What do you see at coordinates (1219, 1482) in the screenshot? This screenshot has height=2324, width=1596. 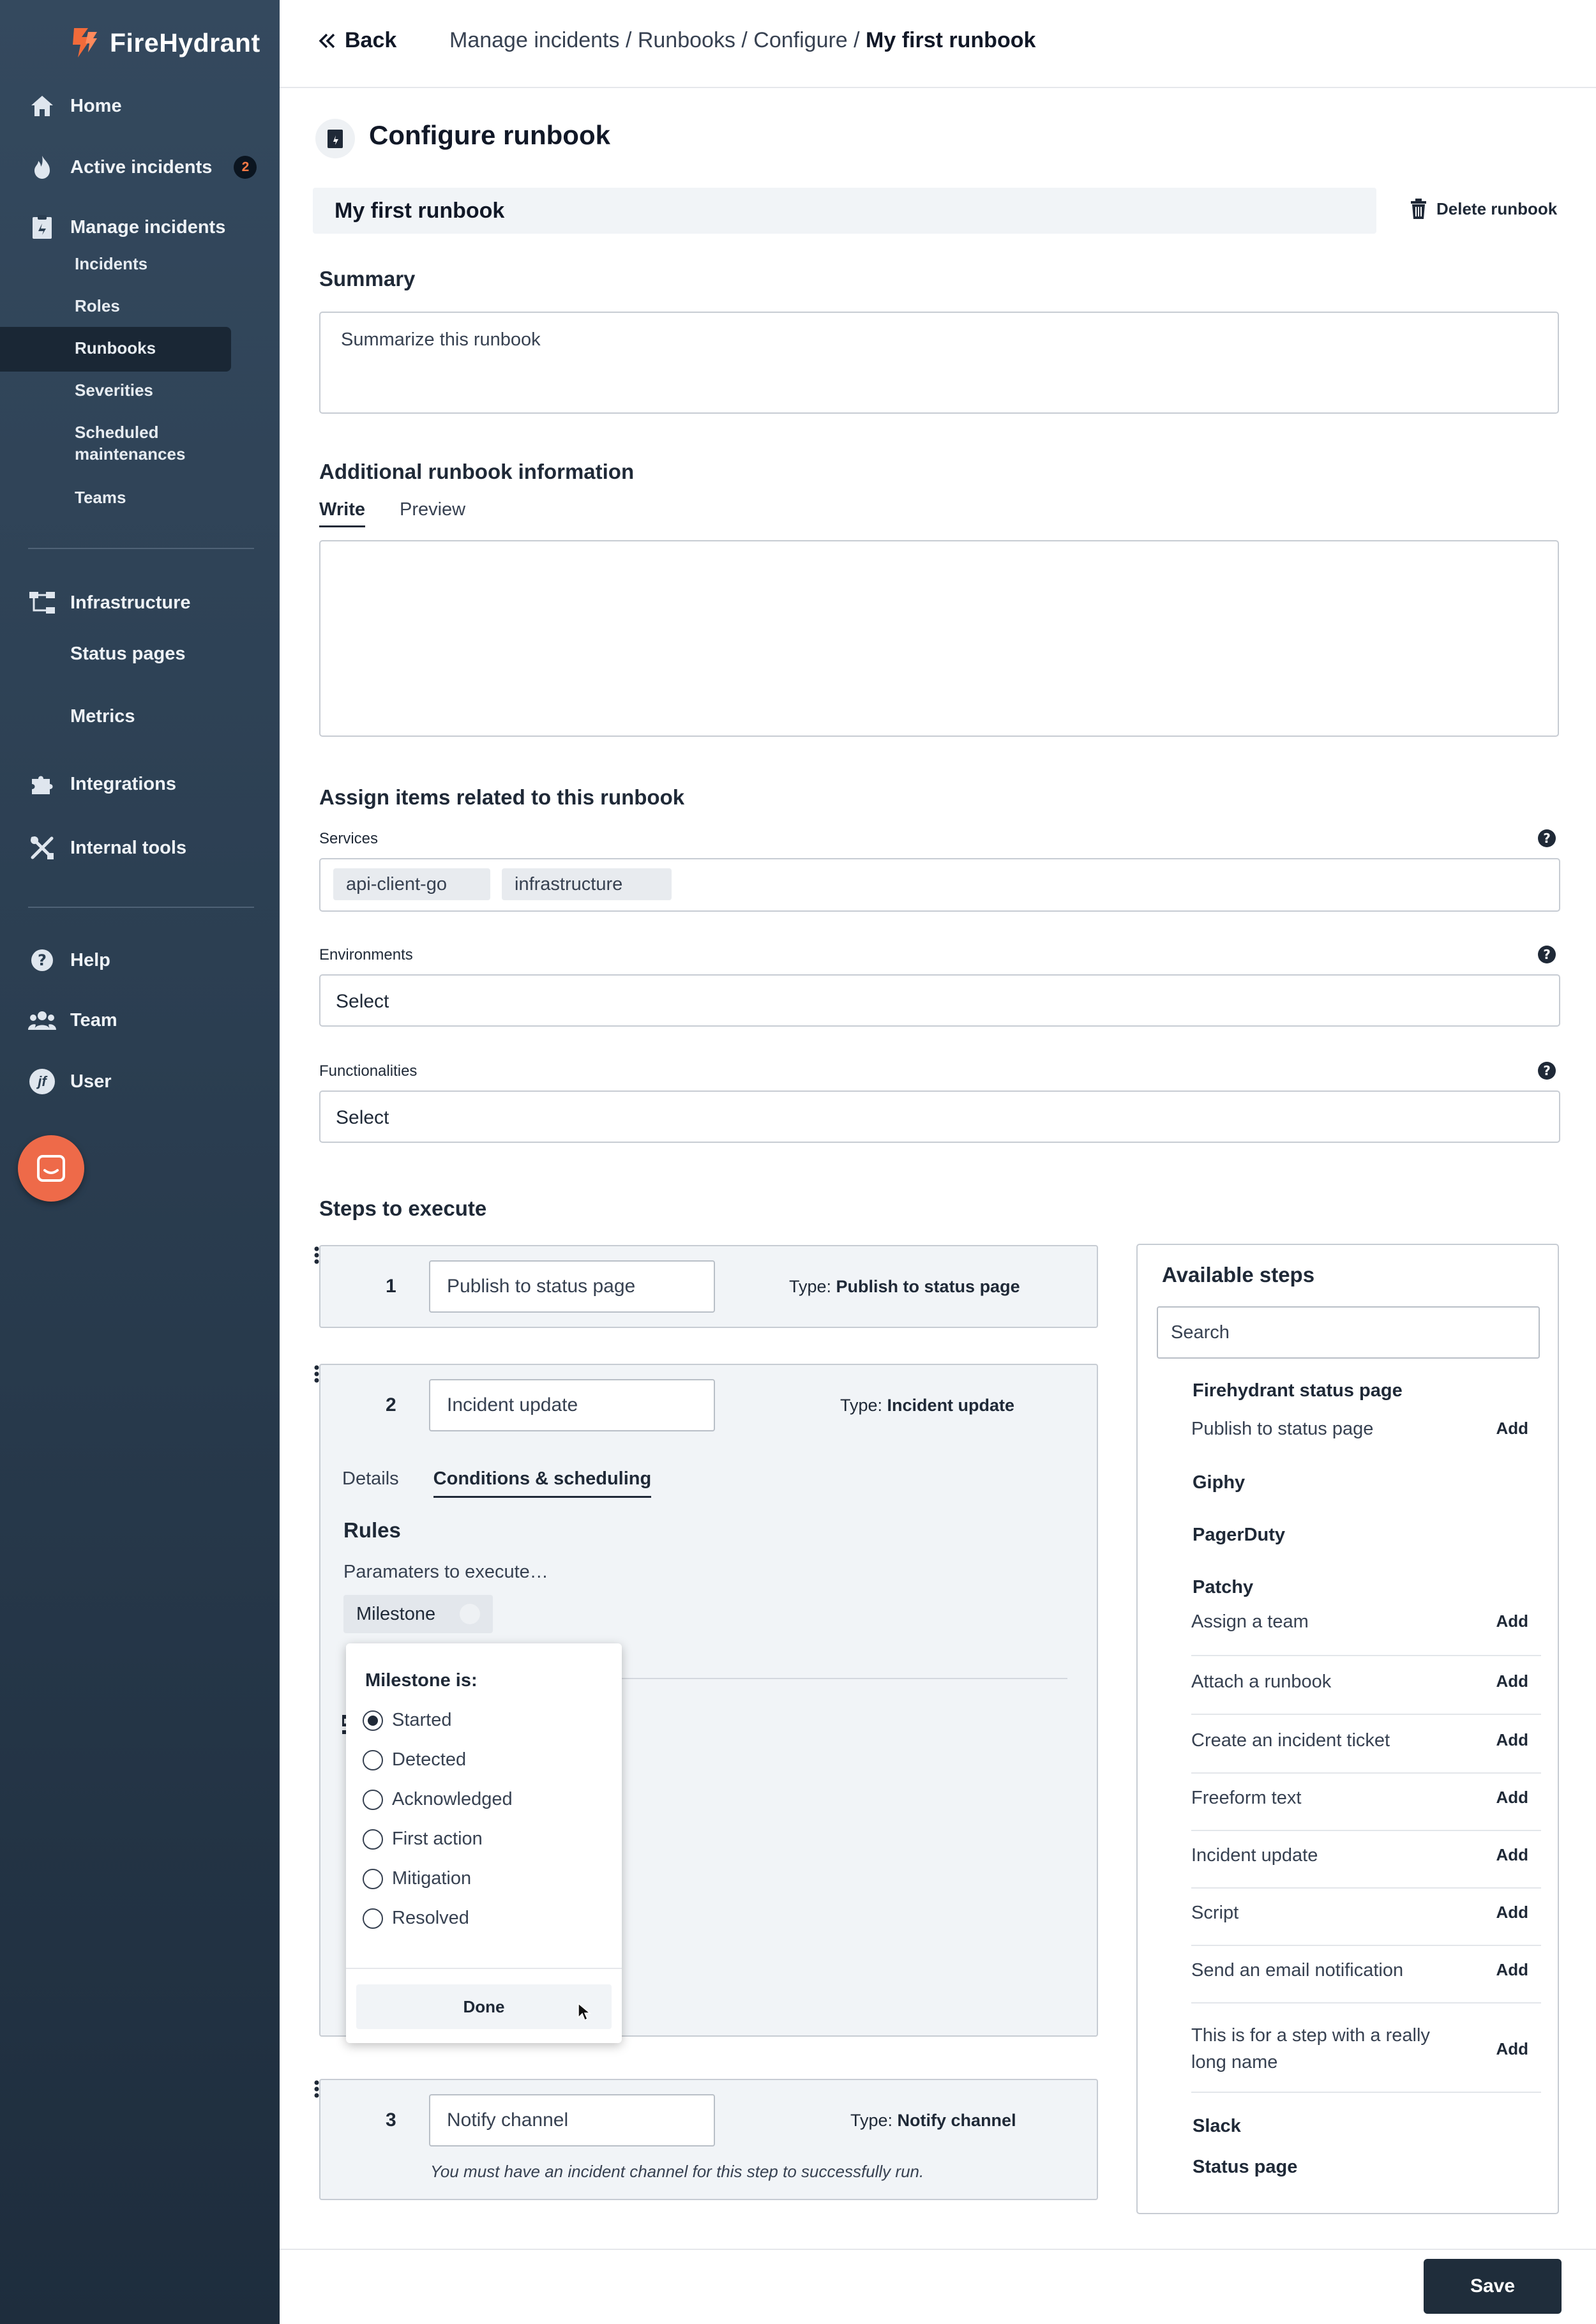 I see `group-giphy: Giphy` at bounding box center [1219, 1482].